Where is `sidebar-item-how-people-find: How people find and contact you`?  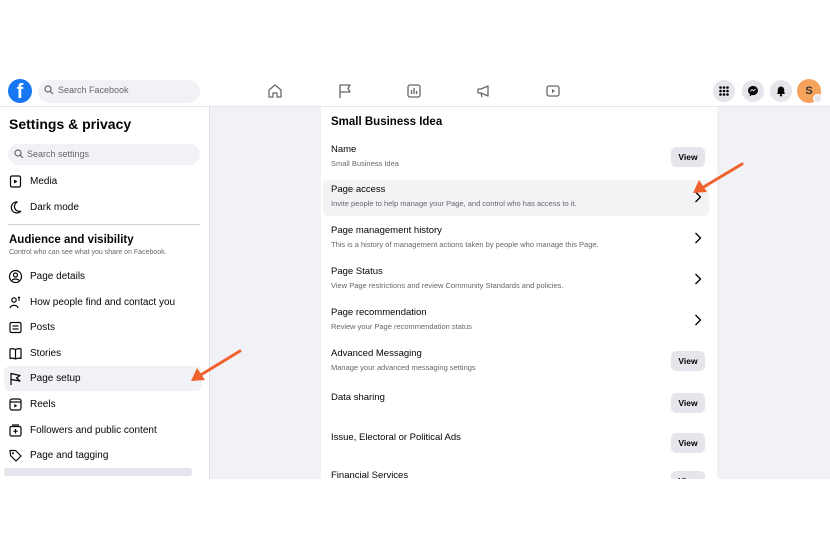
sidebar-item-how-people-find: How people find and contact you is located at coordinates (103, 302).